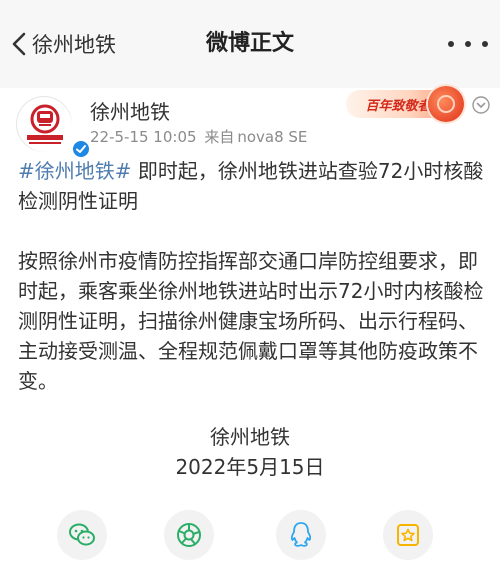 Image resolution: width=500 pixels, height=580 pixels. I want to click on wechat-icon, so click(82, 534).